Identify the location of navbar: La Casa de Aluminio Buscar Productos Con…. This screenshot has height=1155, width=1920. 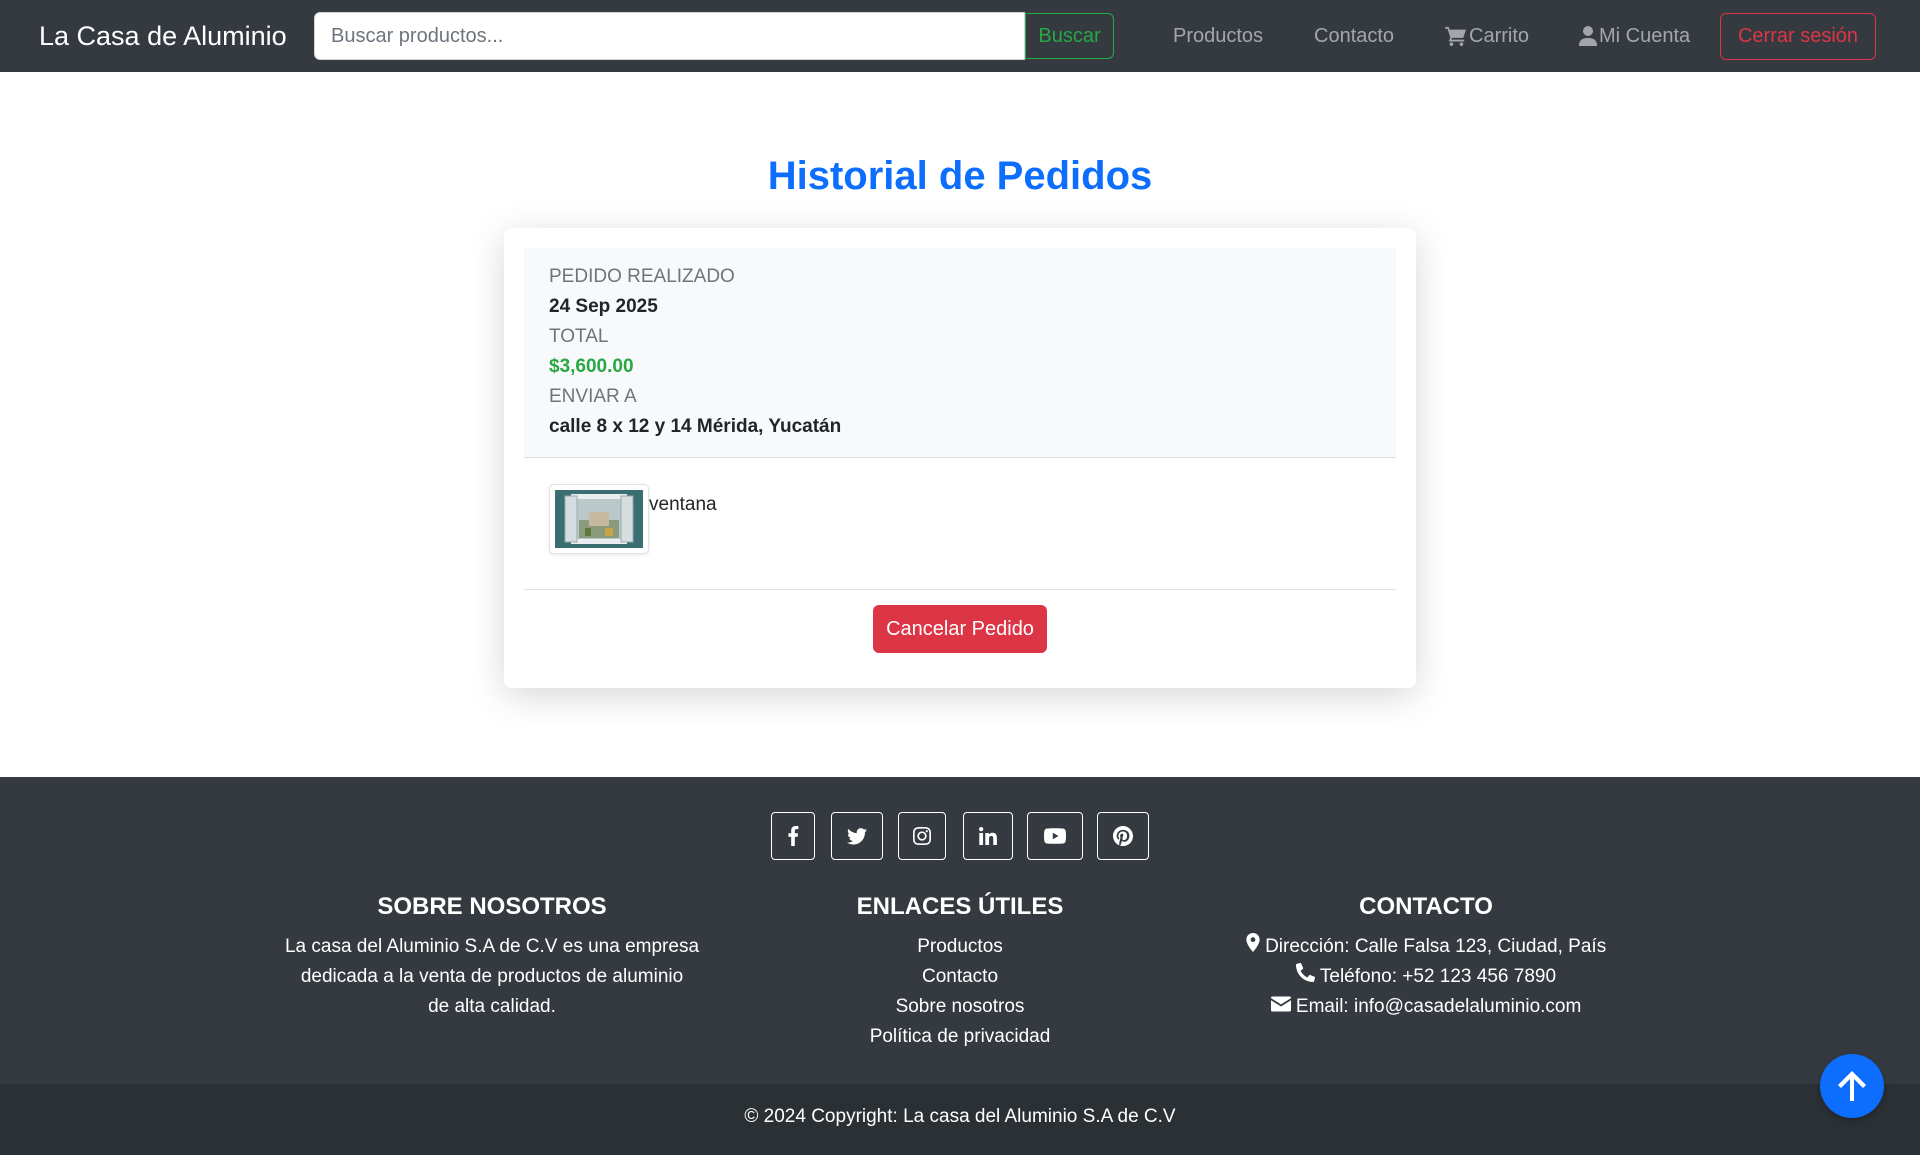
(960, 36).